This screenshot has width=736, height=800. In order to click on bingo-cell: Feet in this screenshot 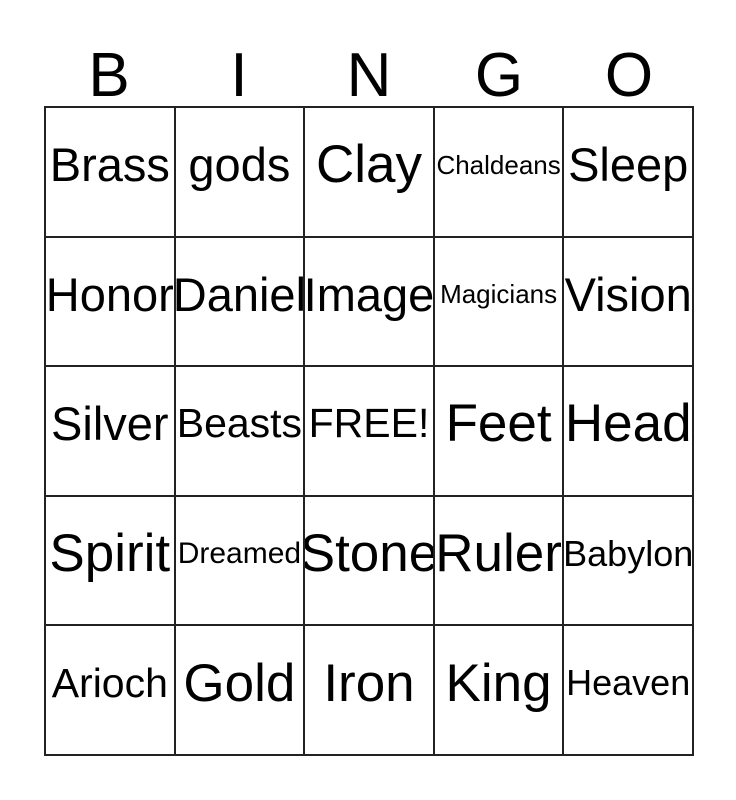, I will do `click(499, 432)`.